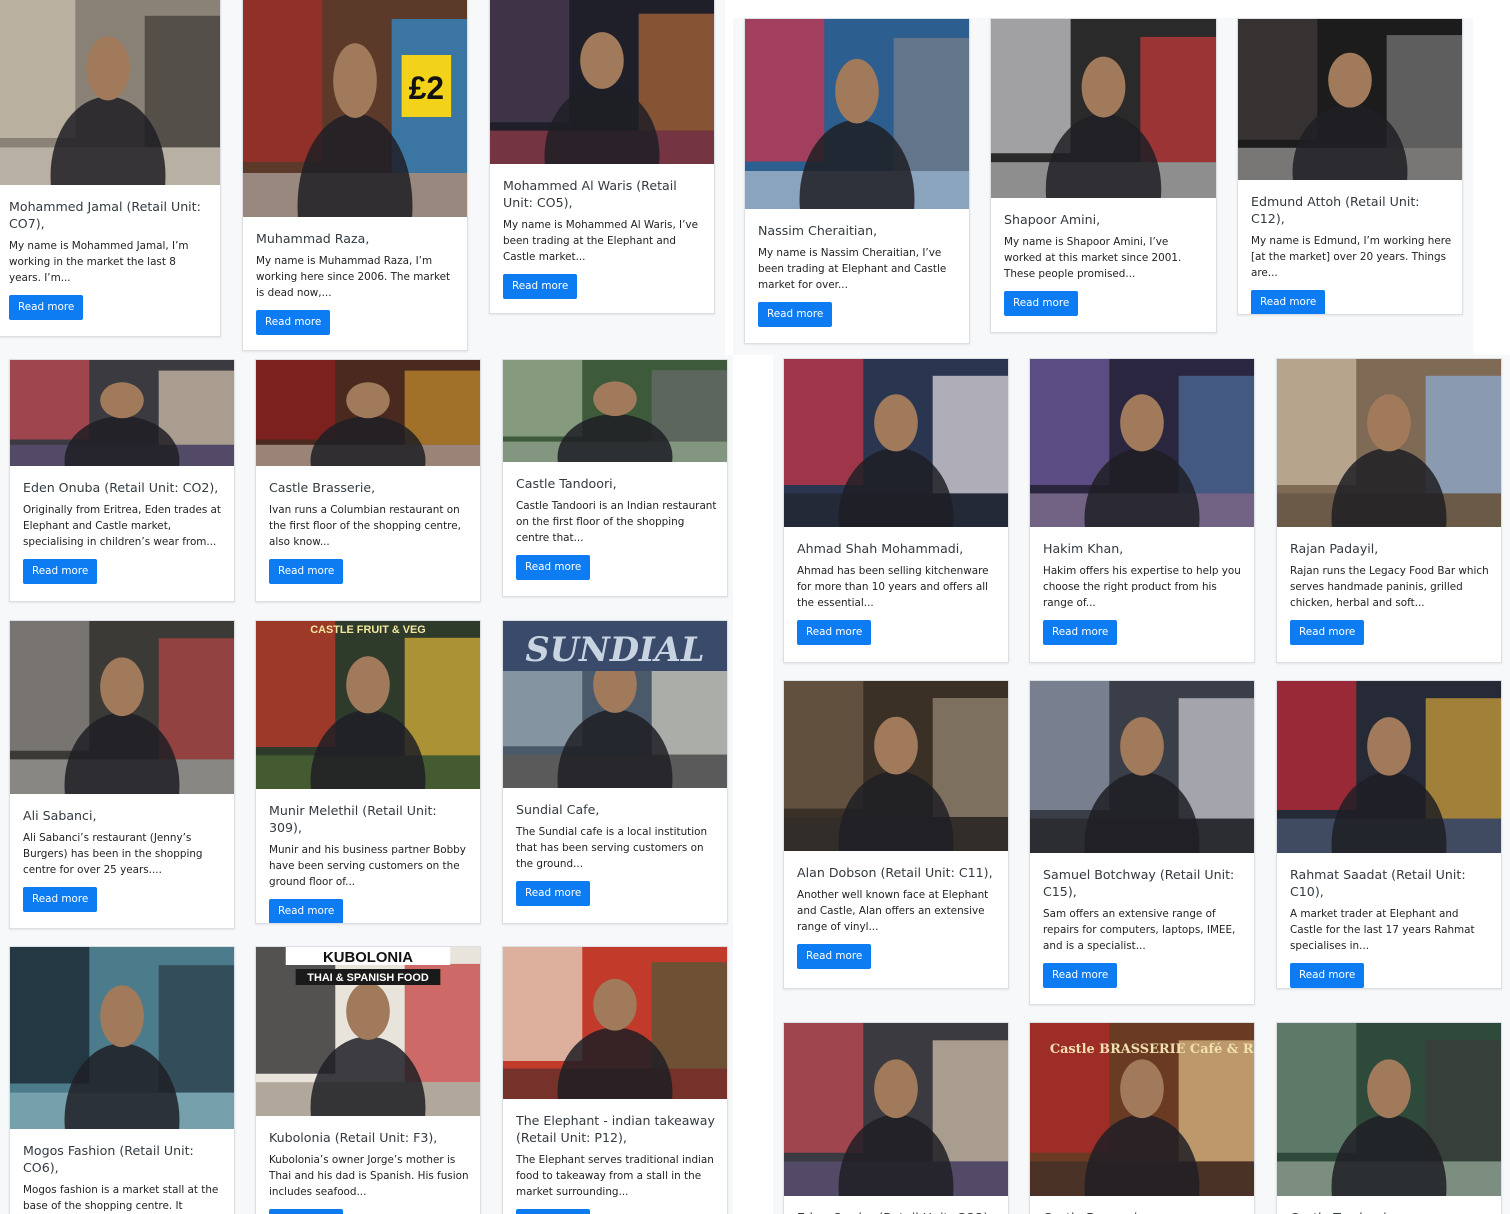 The image size is (1510, 1214). I want to click on card-title: Muhammad Raza,, so click(313, 238).